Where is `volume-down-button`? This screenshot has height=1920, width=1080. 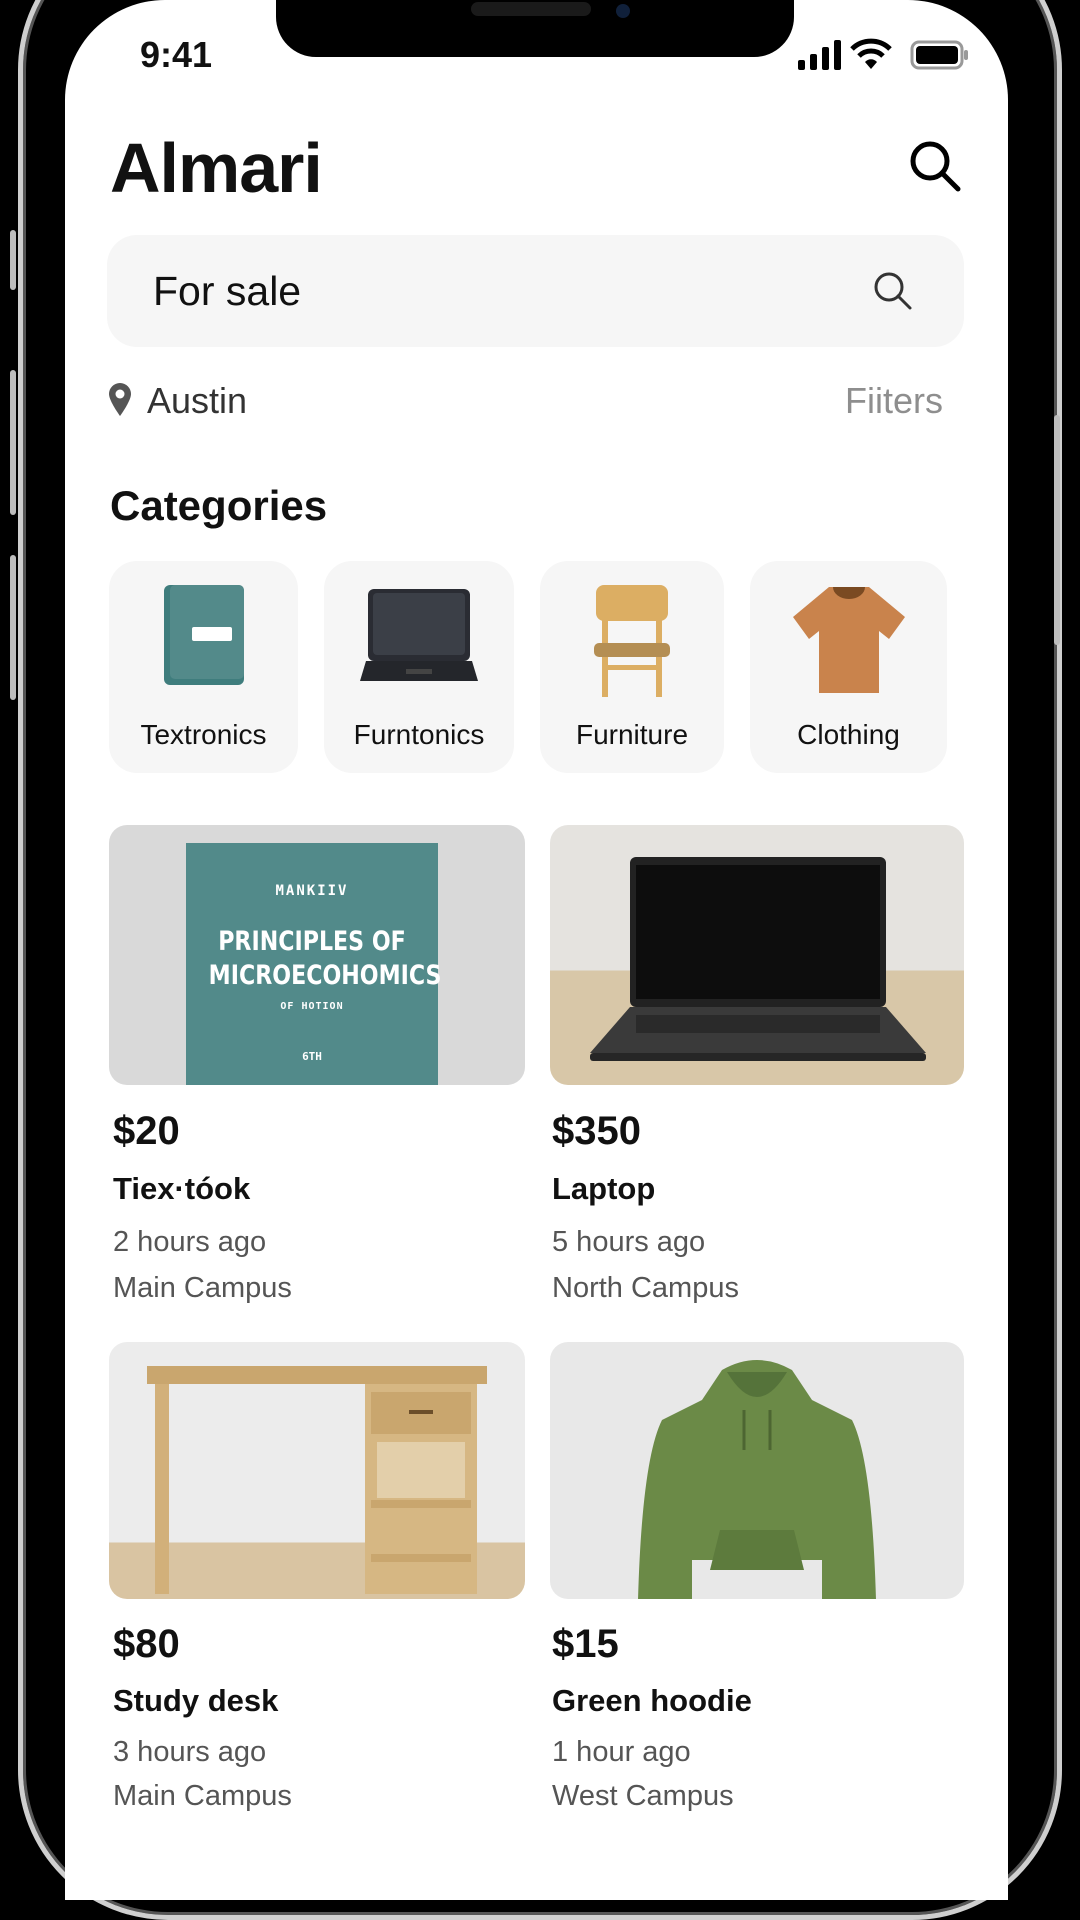
volume-down-button is located at coordinates (13, 627).